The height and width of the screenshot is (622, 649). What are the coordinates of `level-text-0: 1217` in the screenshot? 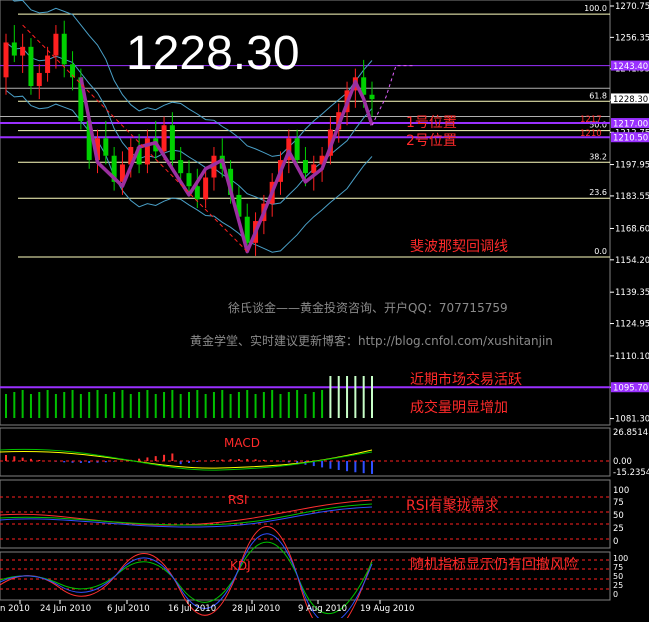 It's located at (591, 120).